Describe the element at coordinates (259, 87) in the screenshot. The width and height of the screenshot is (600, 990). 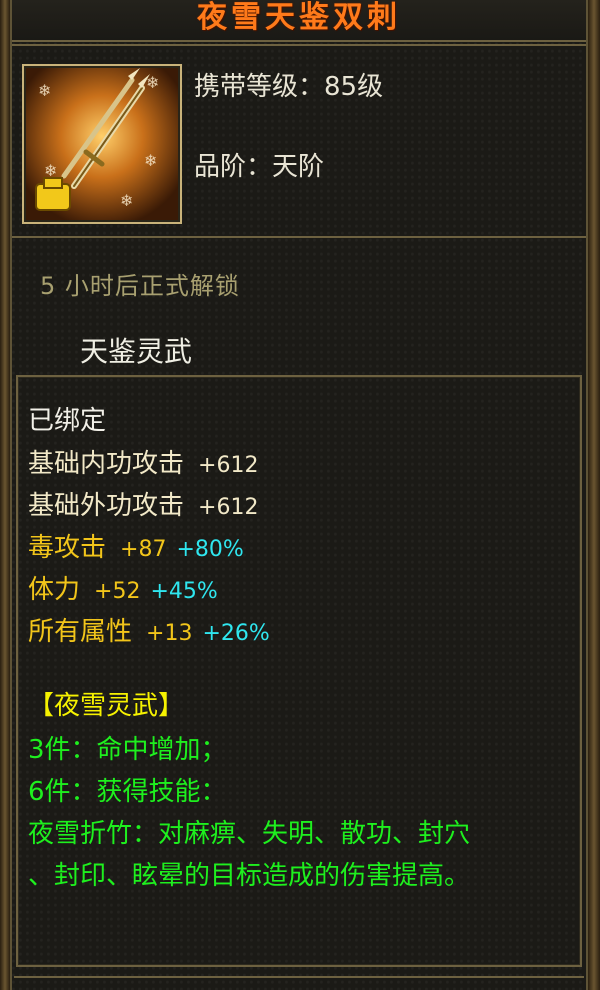
I see `carry-level-label: 携带等级：` at that location.